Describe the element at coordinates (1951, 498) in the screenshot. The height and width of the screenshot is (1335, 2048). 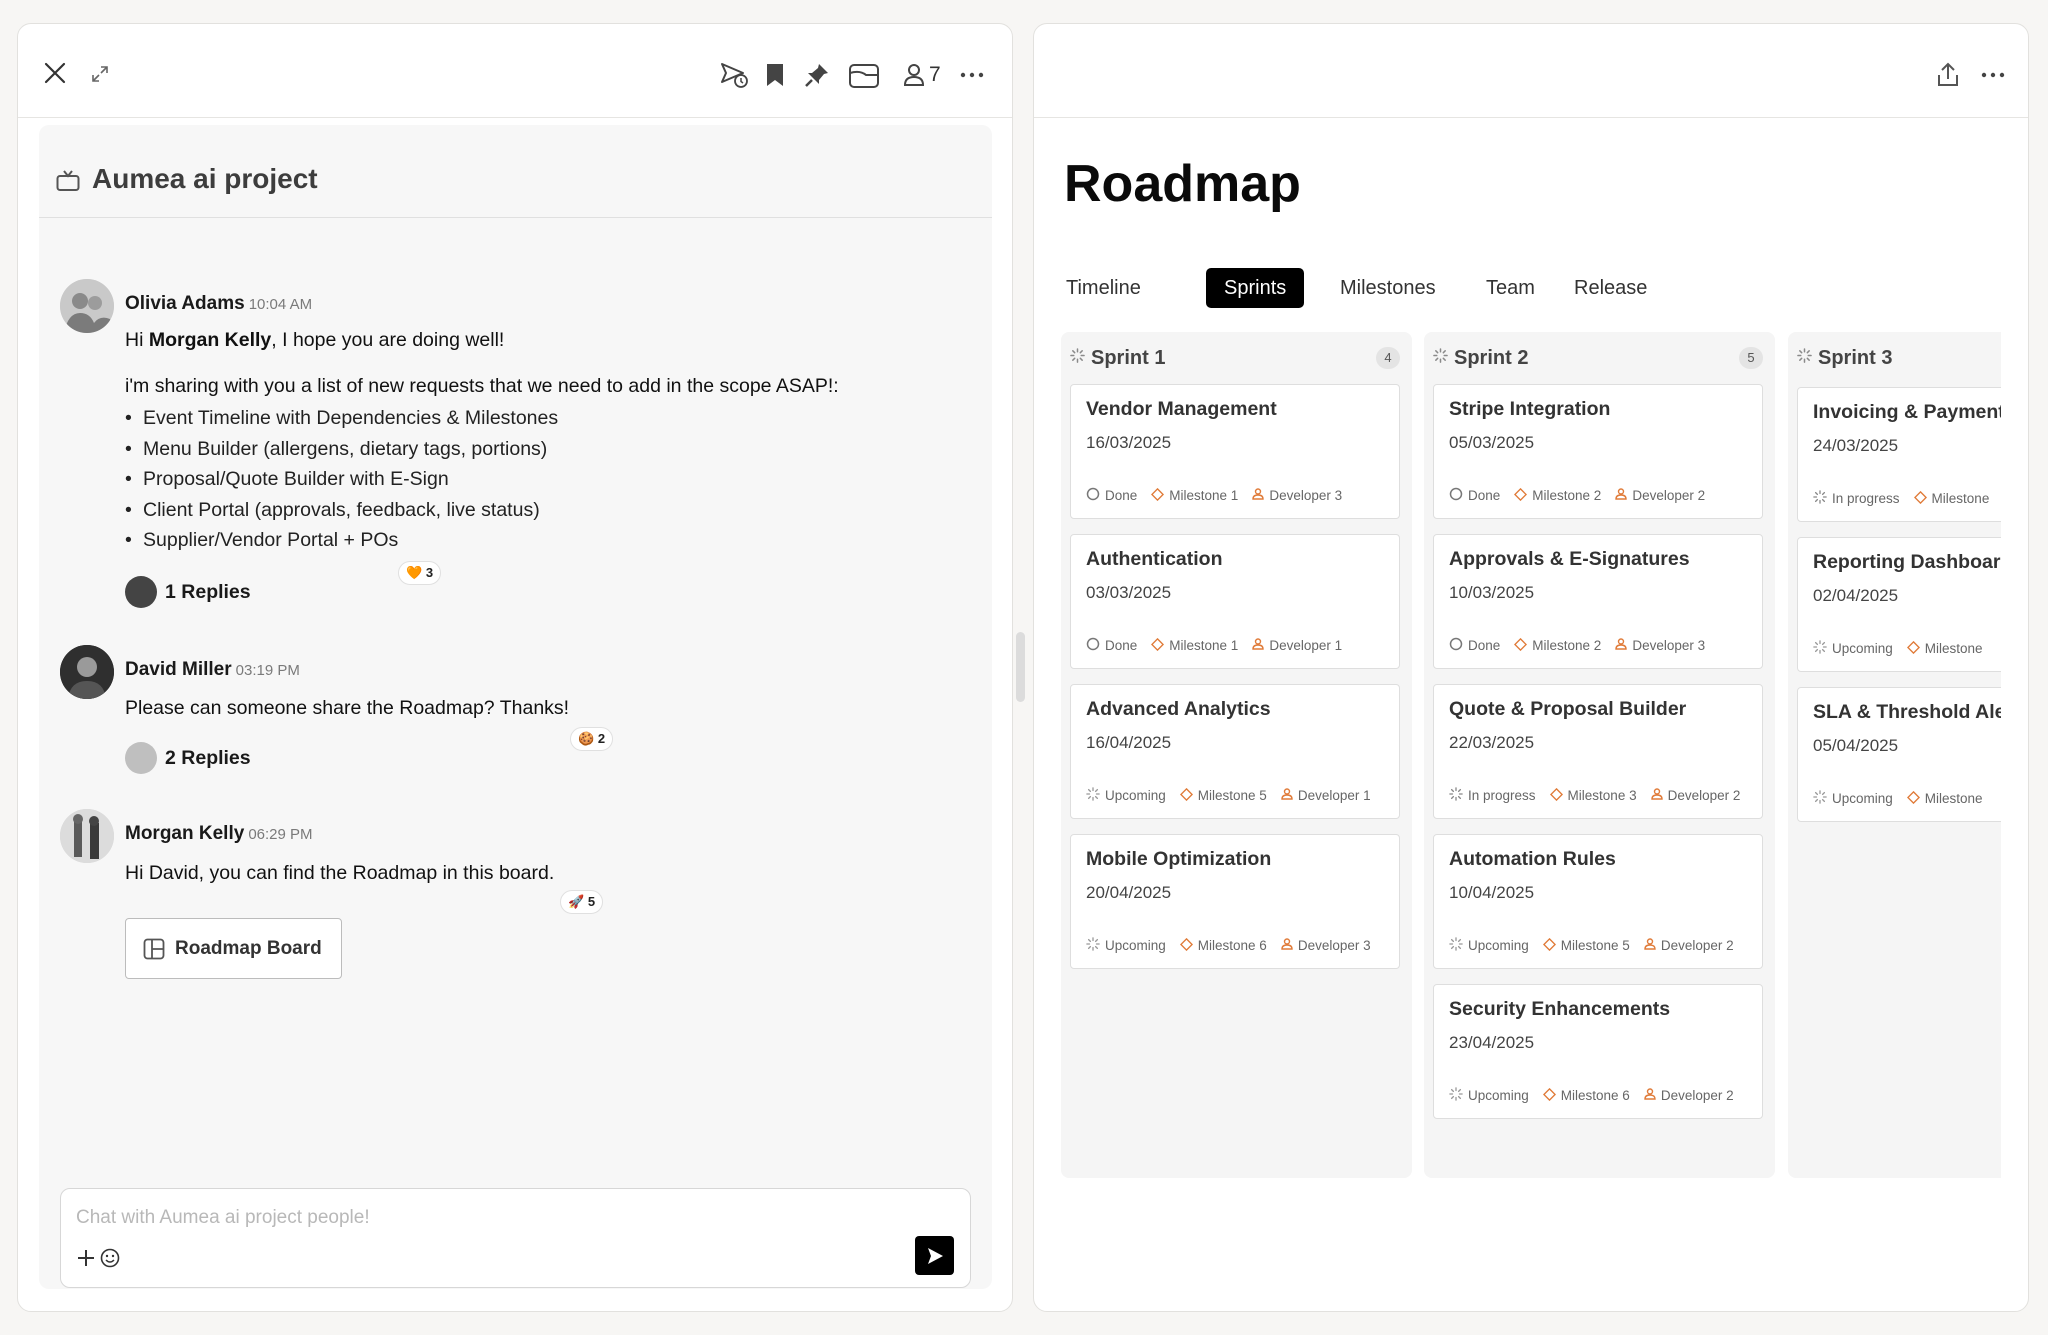
I see `task-milestone: Milestone` at that location.